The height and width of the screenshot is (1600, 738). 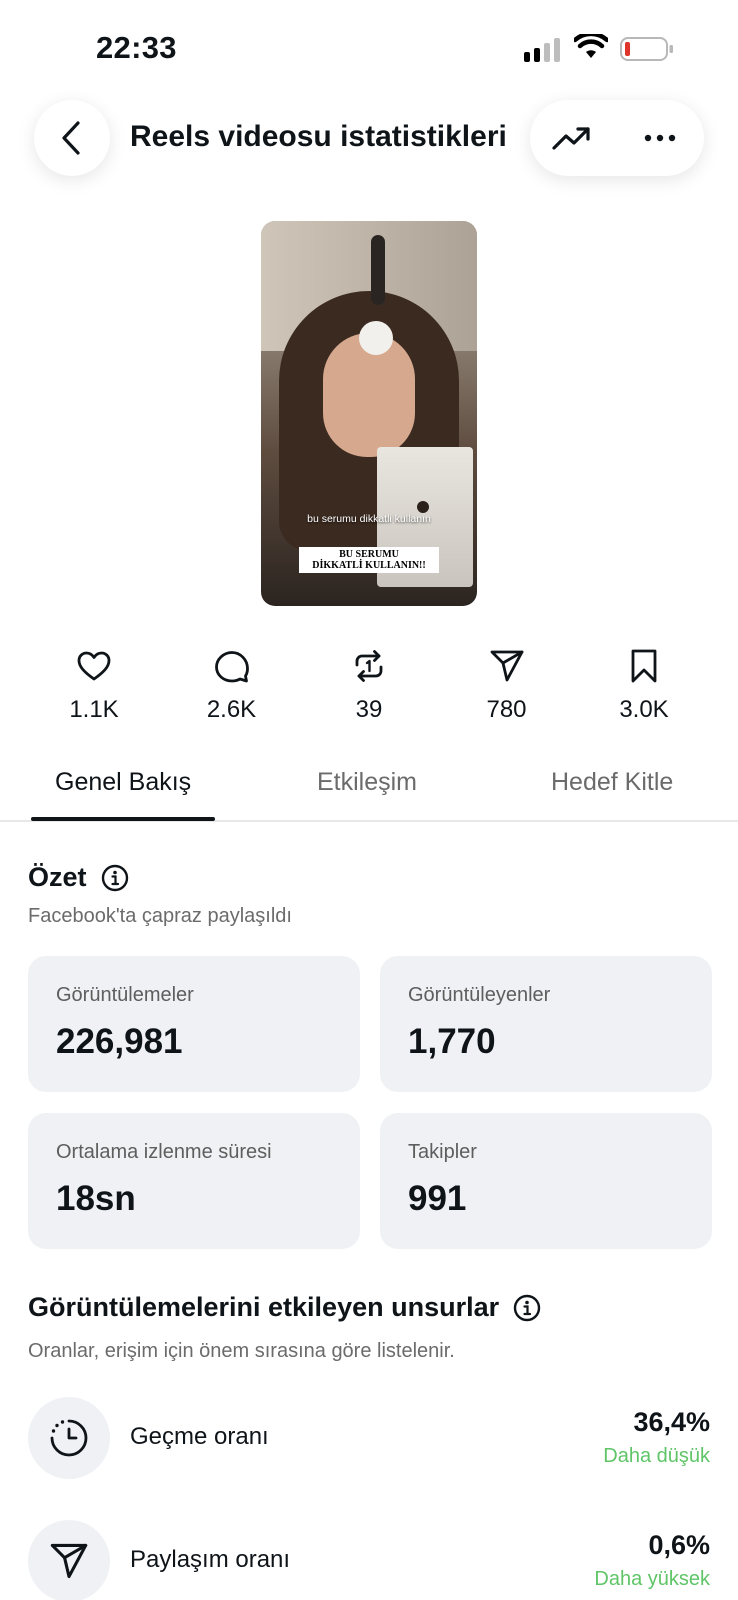 I want to click on stat-likes: 1.1K, so click(x=94, y=688).